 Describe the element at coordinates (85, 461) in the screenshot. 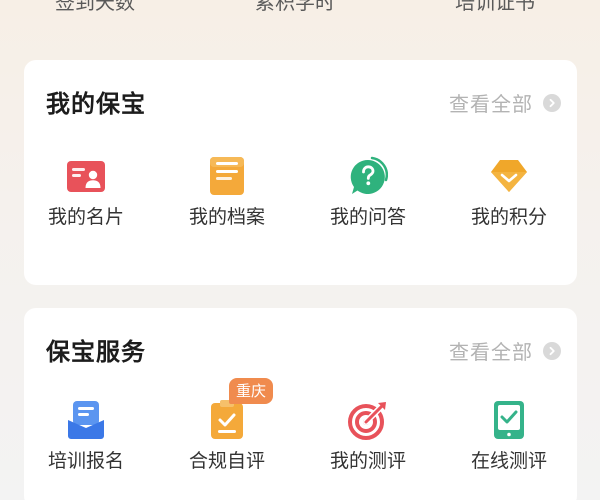

I see `item-label: 培训报名` at that location.